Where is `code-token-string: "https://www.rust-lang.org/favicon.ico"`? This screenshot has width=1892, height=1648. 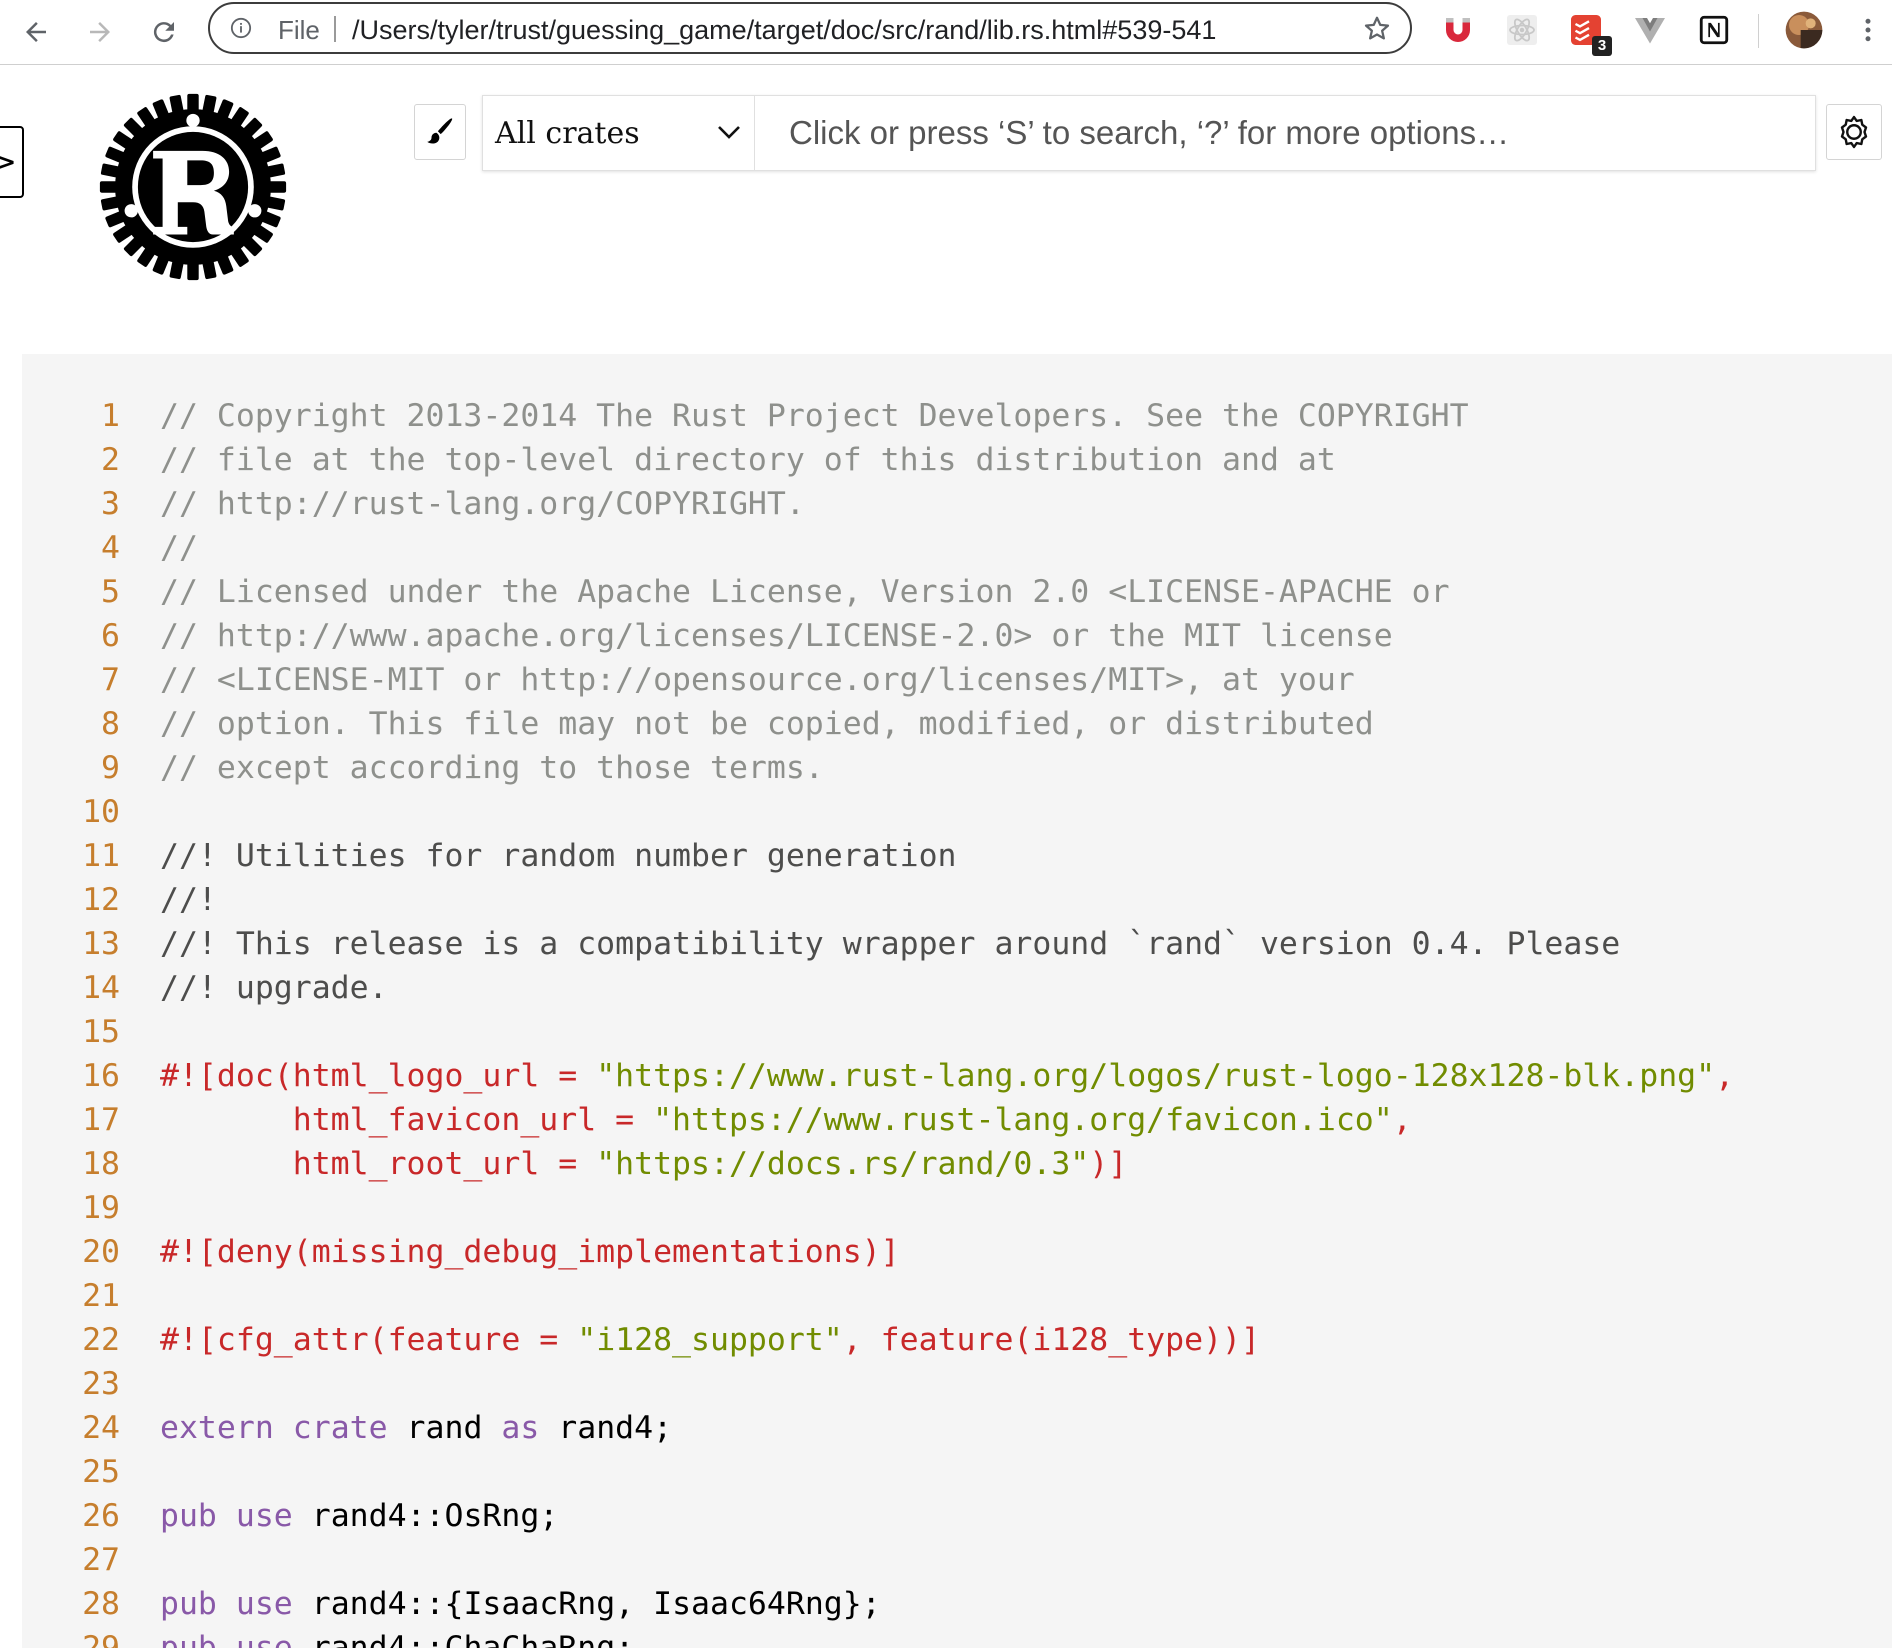
code-token-string: "https://www.rust-lang.org/favicon.ico" is located at coordinates (1023, 1120).